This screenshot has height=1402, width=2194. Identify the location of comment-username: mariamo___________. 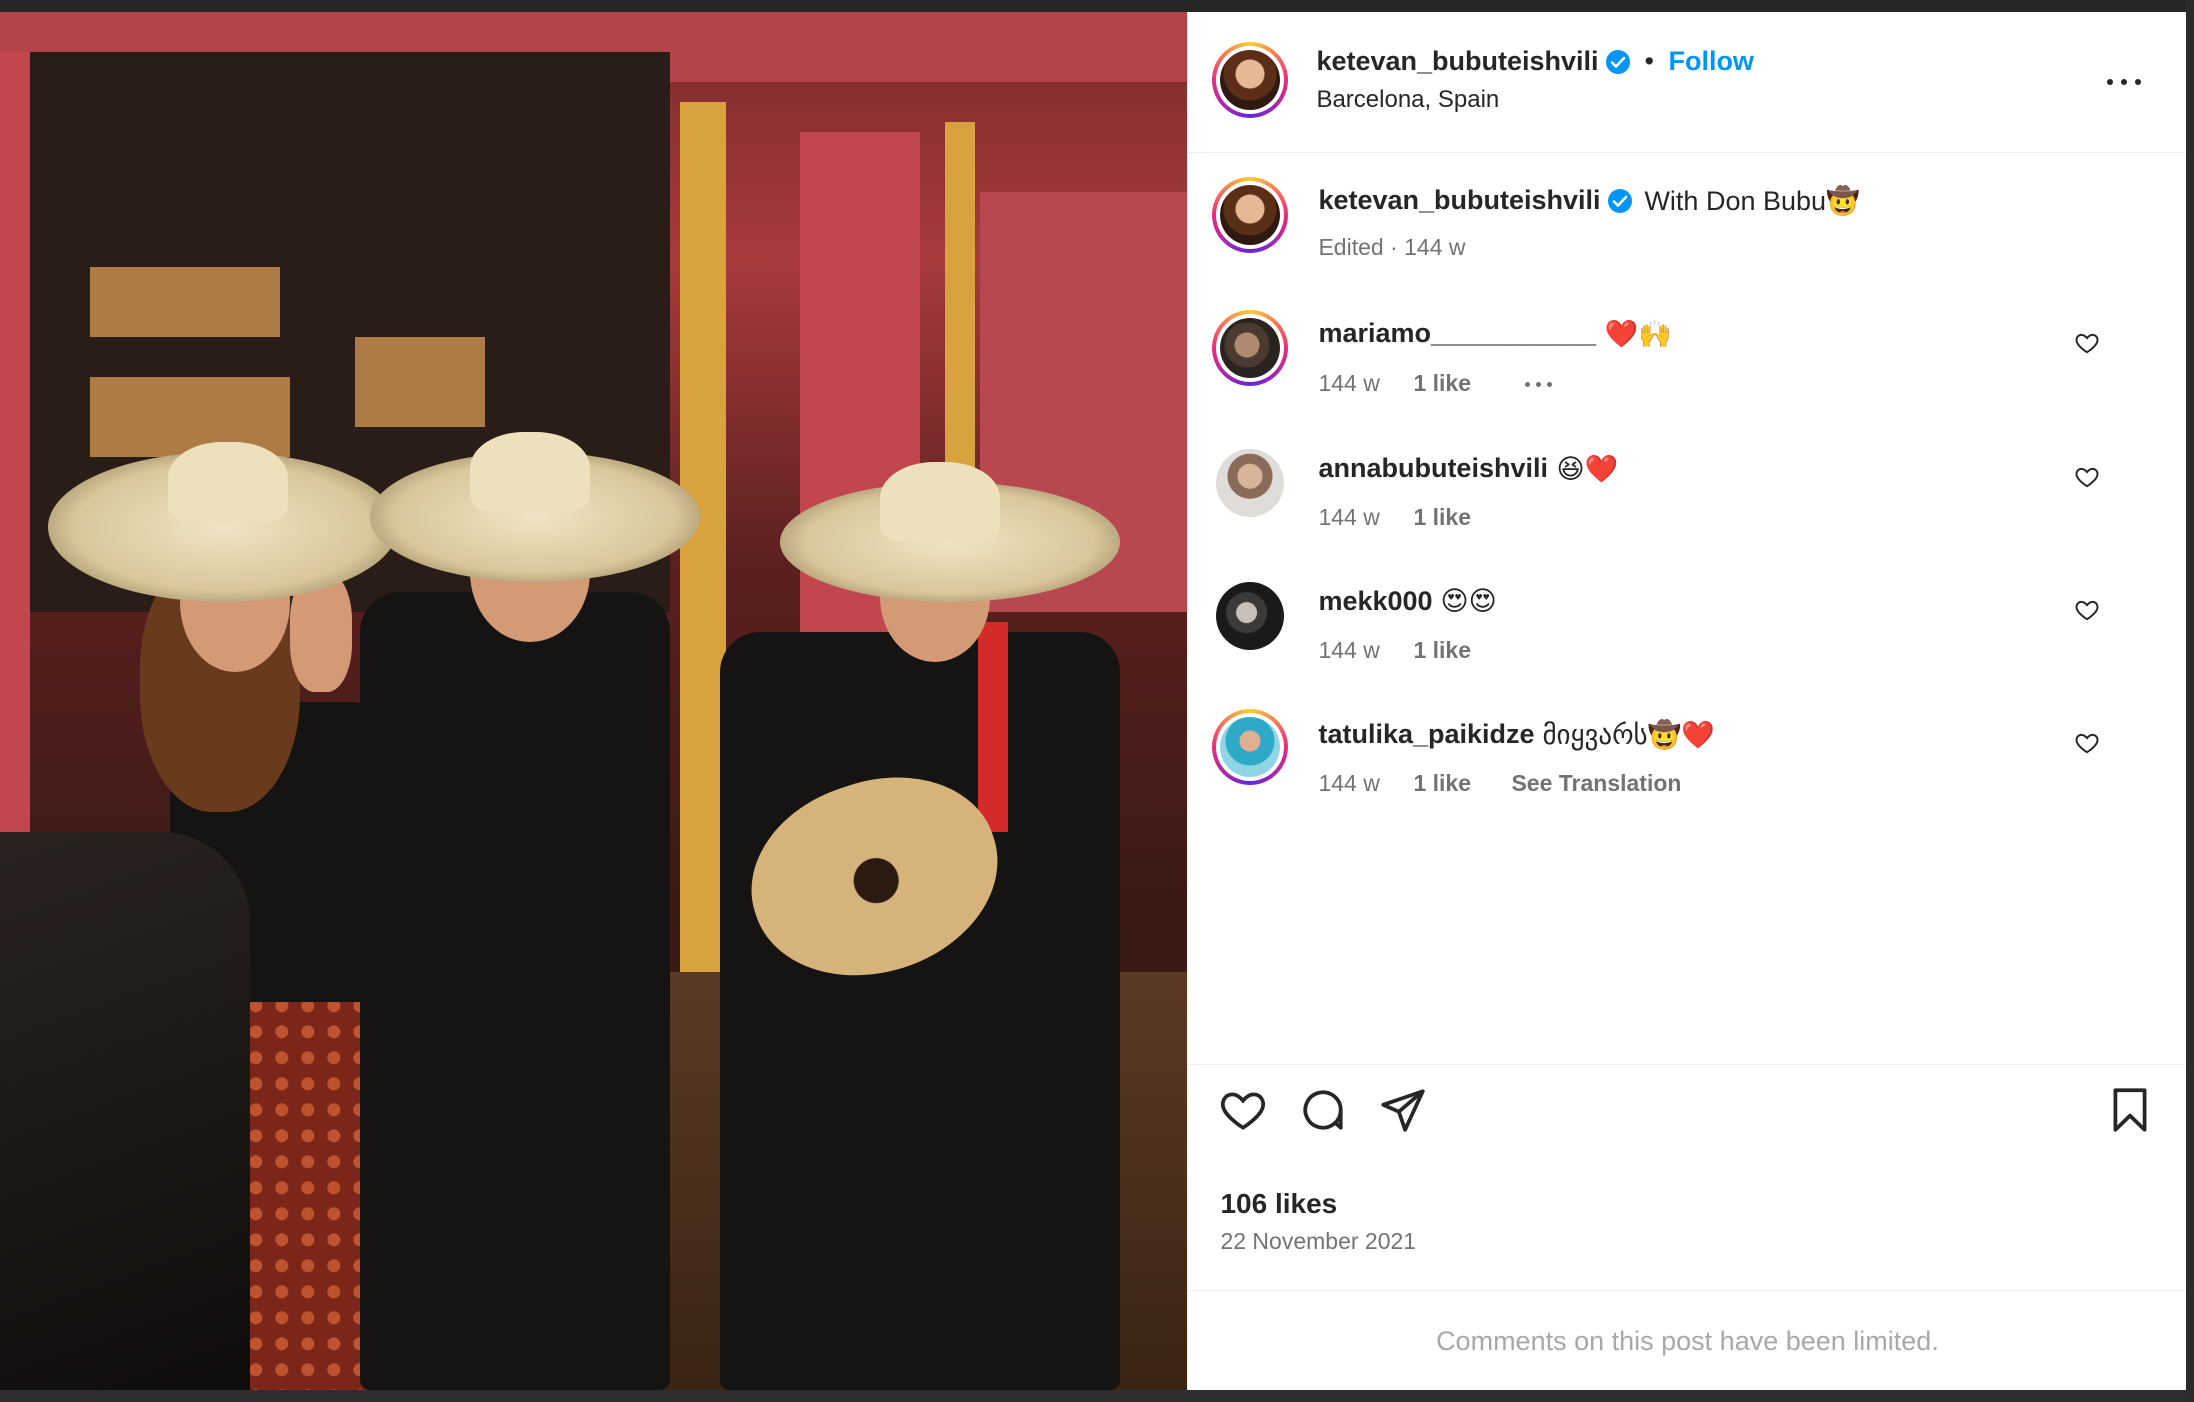
(1457, 333).